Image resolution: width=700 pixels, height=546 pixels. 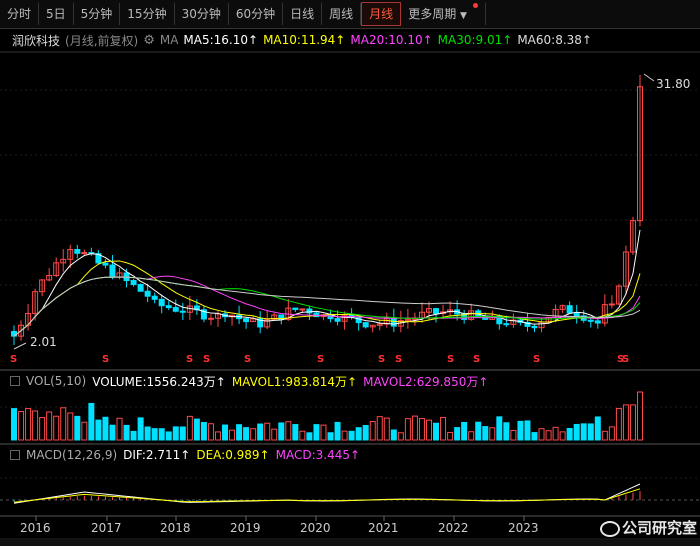 I want to click on mavol2-value: MAVOL2:629.850万↑, so click(x=426, y=381).